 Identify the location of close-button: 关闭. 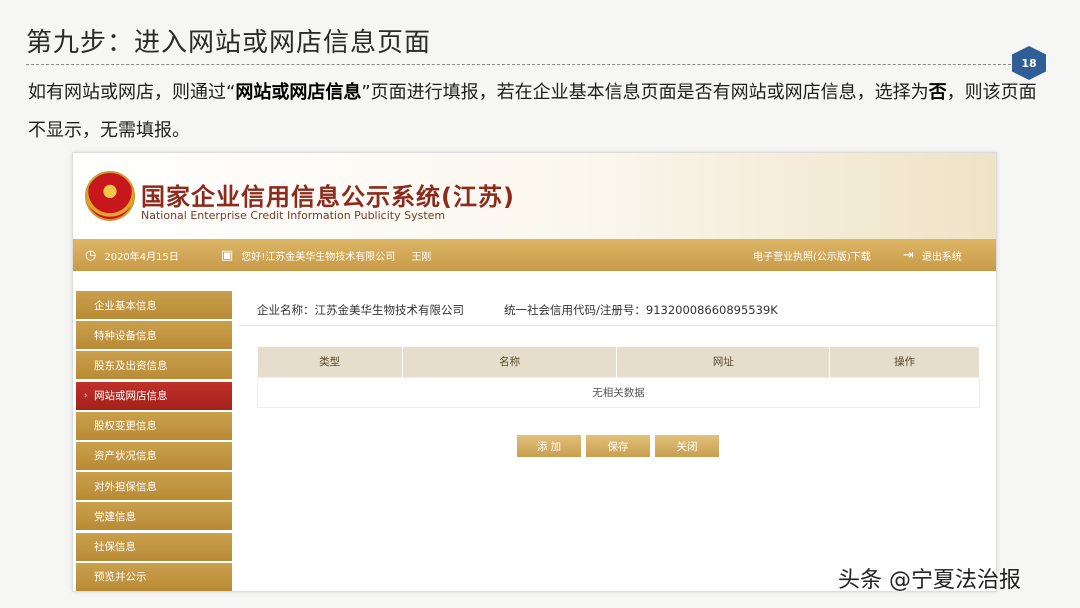
(687, 446).